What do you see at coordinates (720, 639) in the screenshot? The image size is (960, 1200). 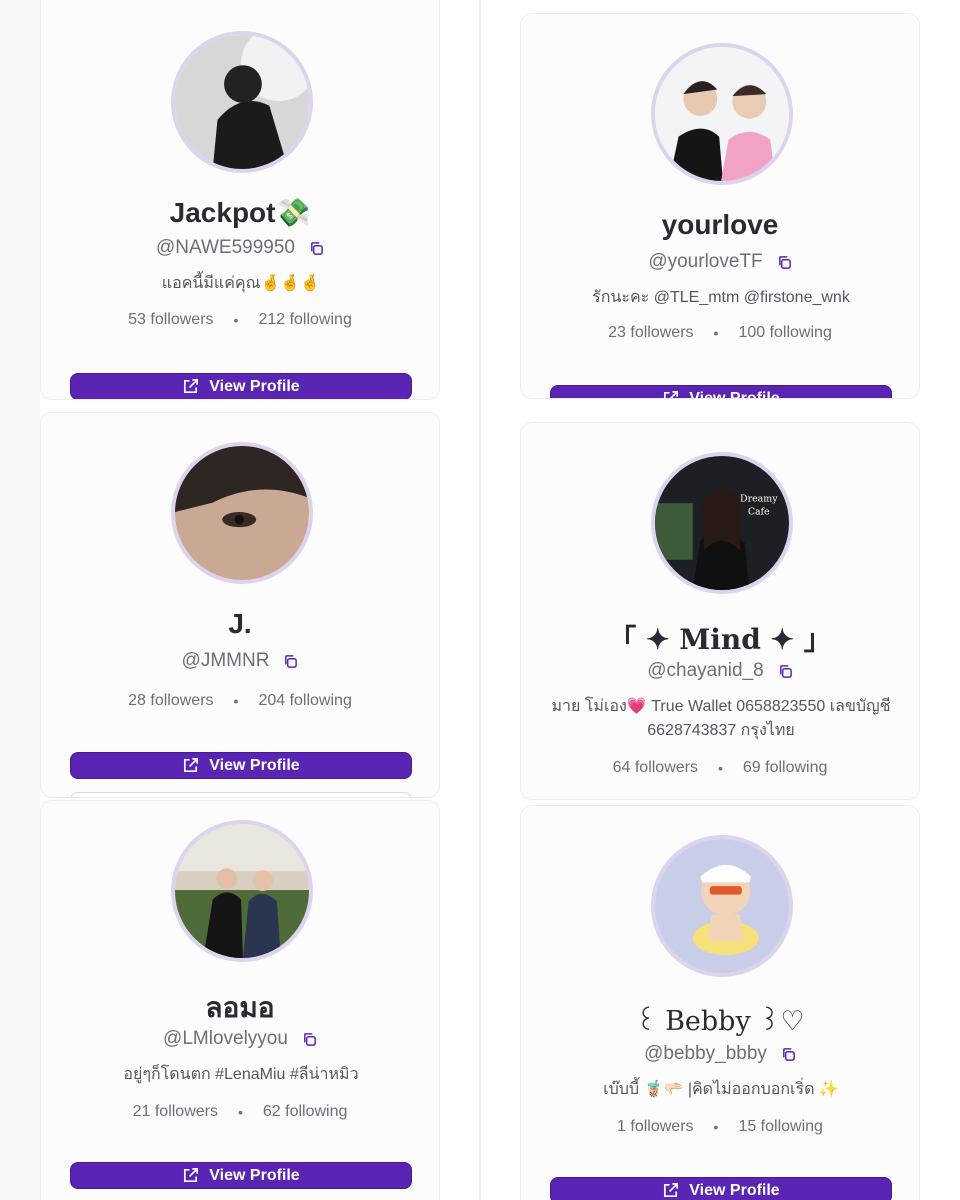 I see `profile-name: 「 ✦ Mind ✦ 」` at bounding box center [720, 639].